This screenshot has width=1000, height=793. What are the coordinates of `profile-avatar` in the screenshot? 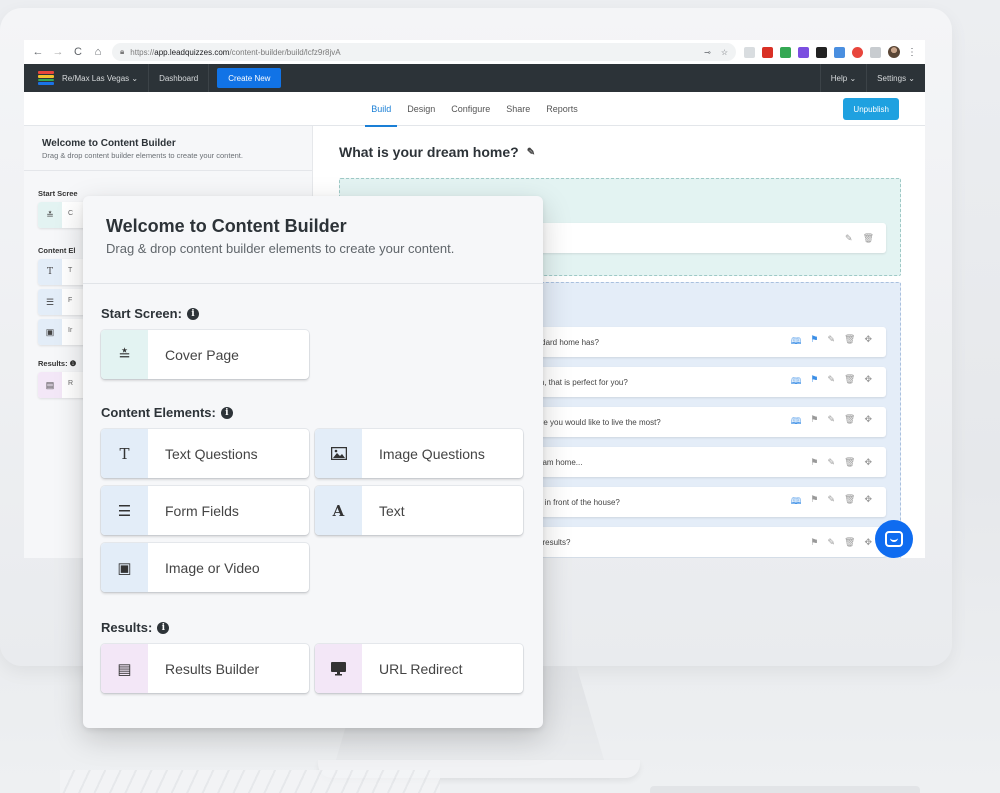 It's located at (894, 52).